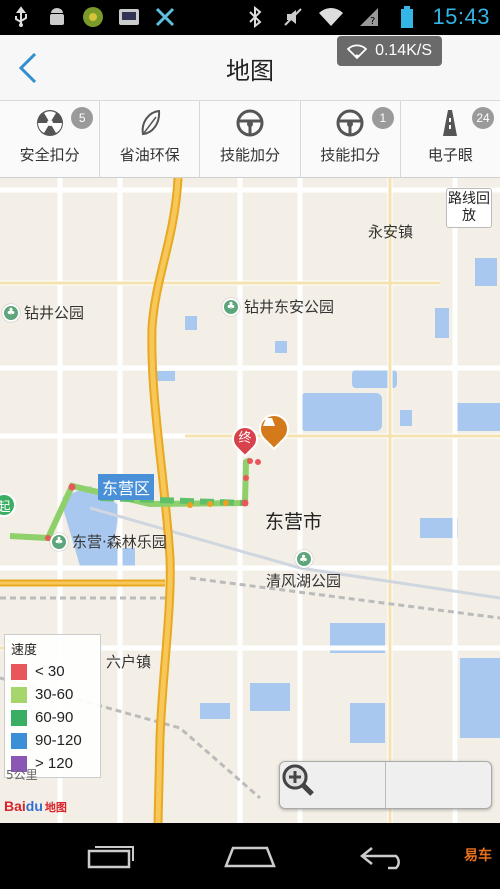  I want to click on bluetooth-icon, so click(255, 17).